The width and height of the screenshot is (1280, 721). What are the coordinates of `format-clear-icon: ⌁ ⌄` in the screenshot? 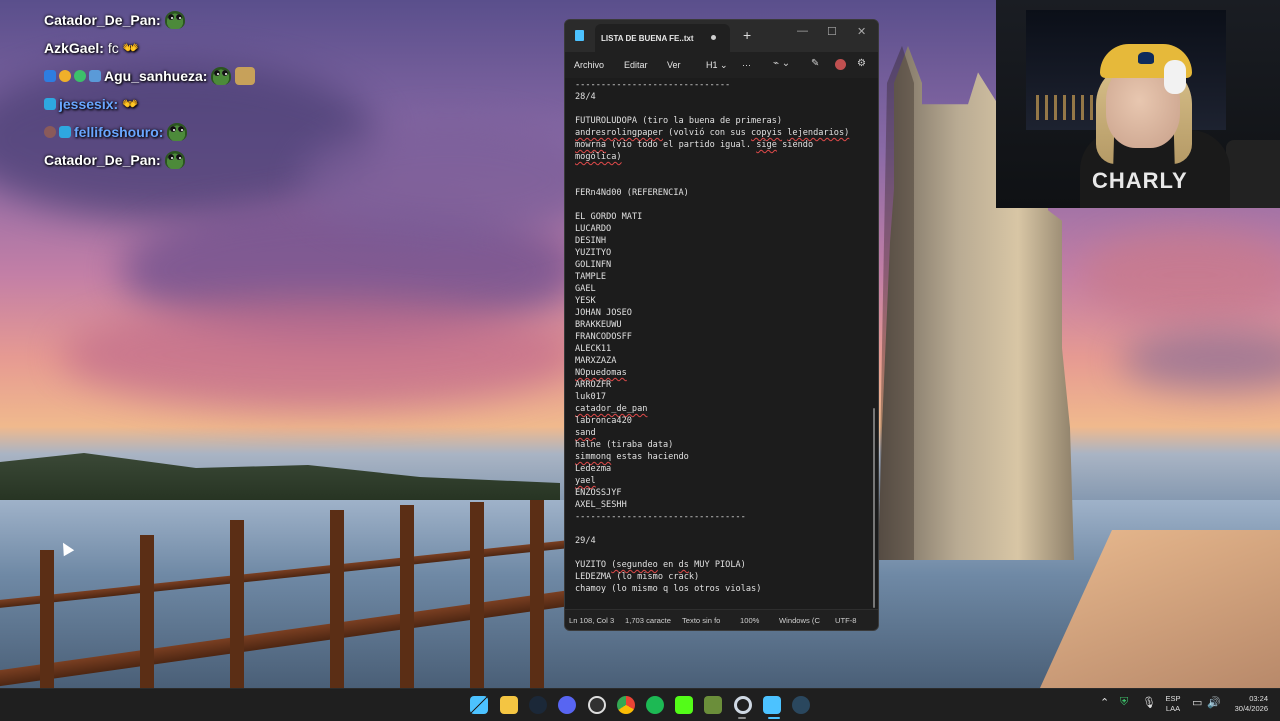 It's located at (781, 63).